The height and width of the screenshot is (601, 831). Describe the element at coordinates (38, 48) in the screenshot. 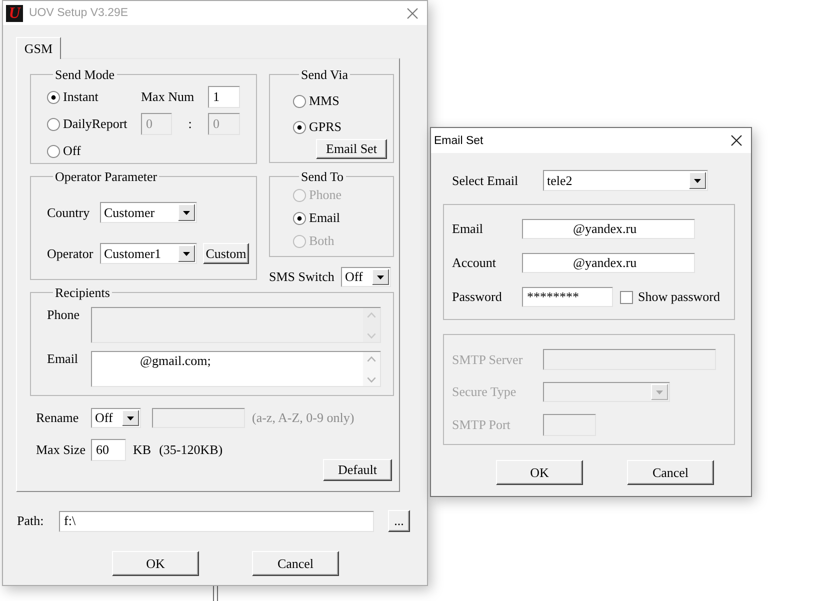

I see `tab: GSM` at that location.